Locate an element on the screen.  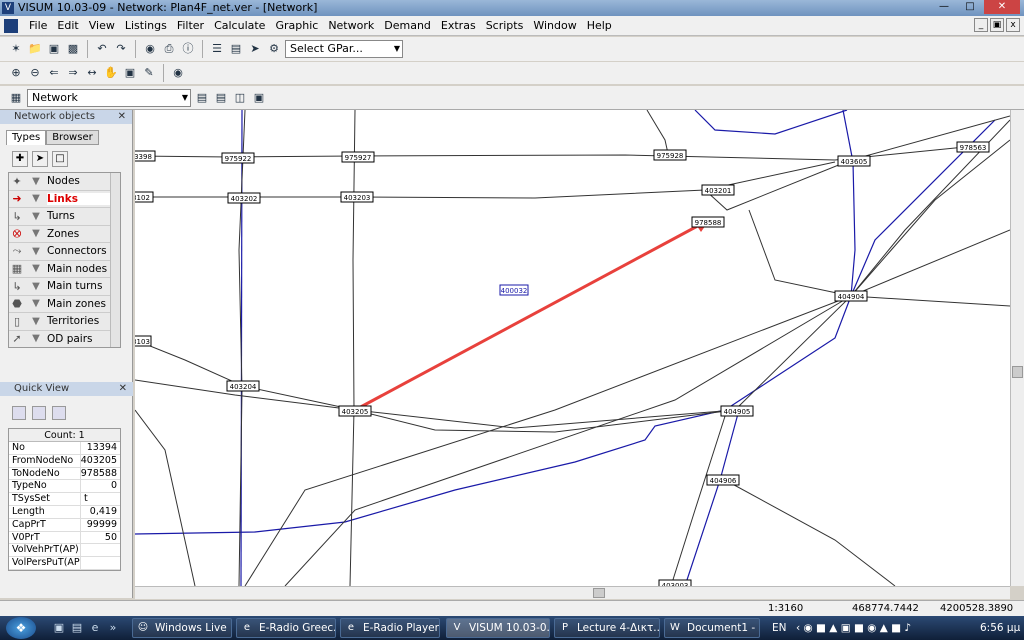
back-arrow-icon: ⇐ is located at coordinates (54, 73).